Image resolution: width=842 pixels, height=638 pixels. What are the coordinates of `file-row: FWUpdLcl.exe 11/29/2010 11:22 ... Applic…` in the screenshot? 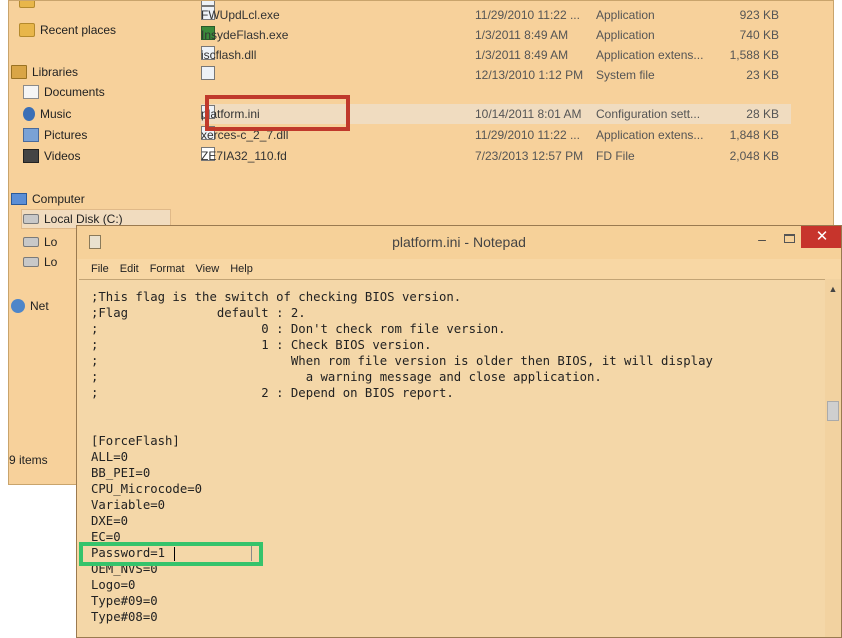 It's located at (514, 15).